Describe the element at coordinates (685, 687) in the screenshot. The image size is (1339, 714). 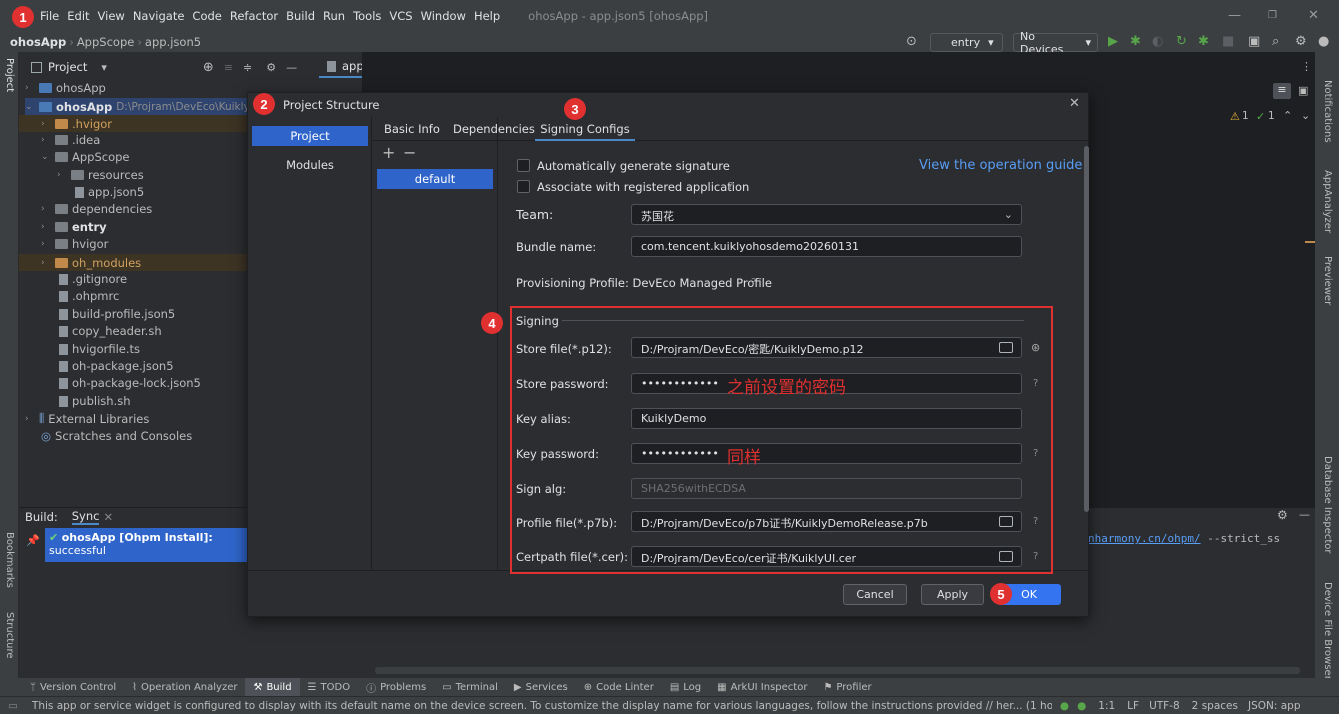
I see `tool-log: ▤ Log` at that location.